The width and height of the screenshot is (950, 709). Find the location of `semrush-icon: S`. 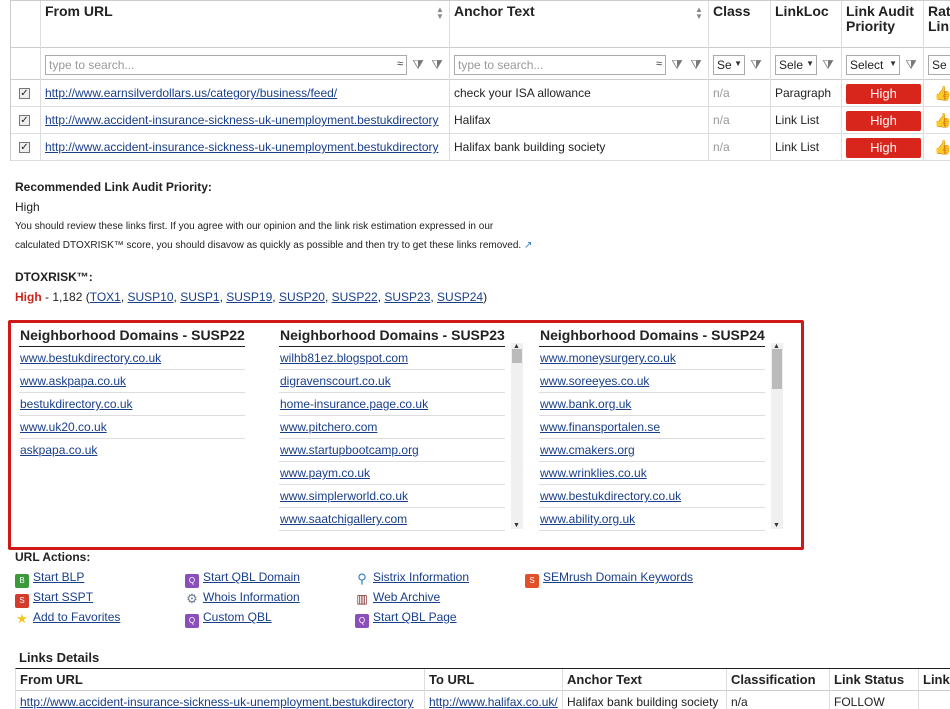

semrush-icon: S is located at coordinates (532, 581).